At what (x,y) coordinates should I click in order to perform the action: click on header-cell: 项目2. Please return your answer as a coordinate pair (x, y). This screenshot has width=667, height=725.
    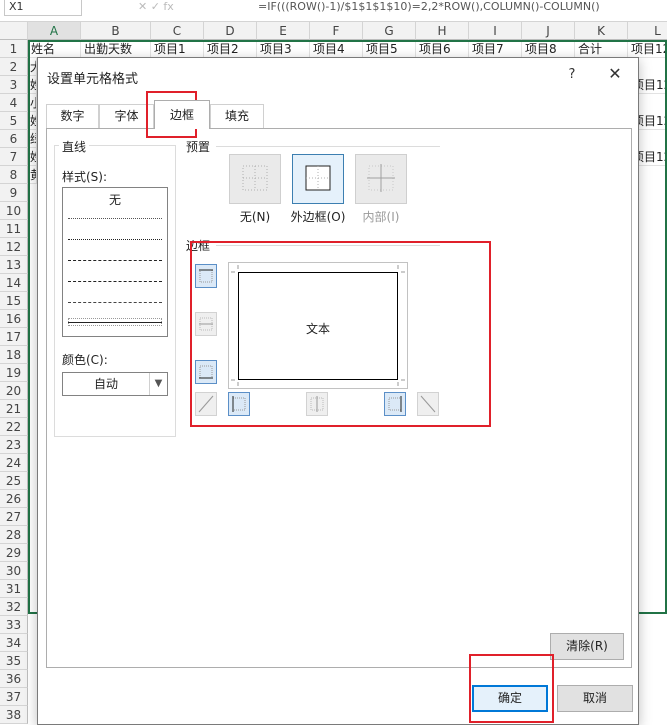
    Looking at the image, I should click on (230, 49).